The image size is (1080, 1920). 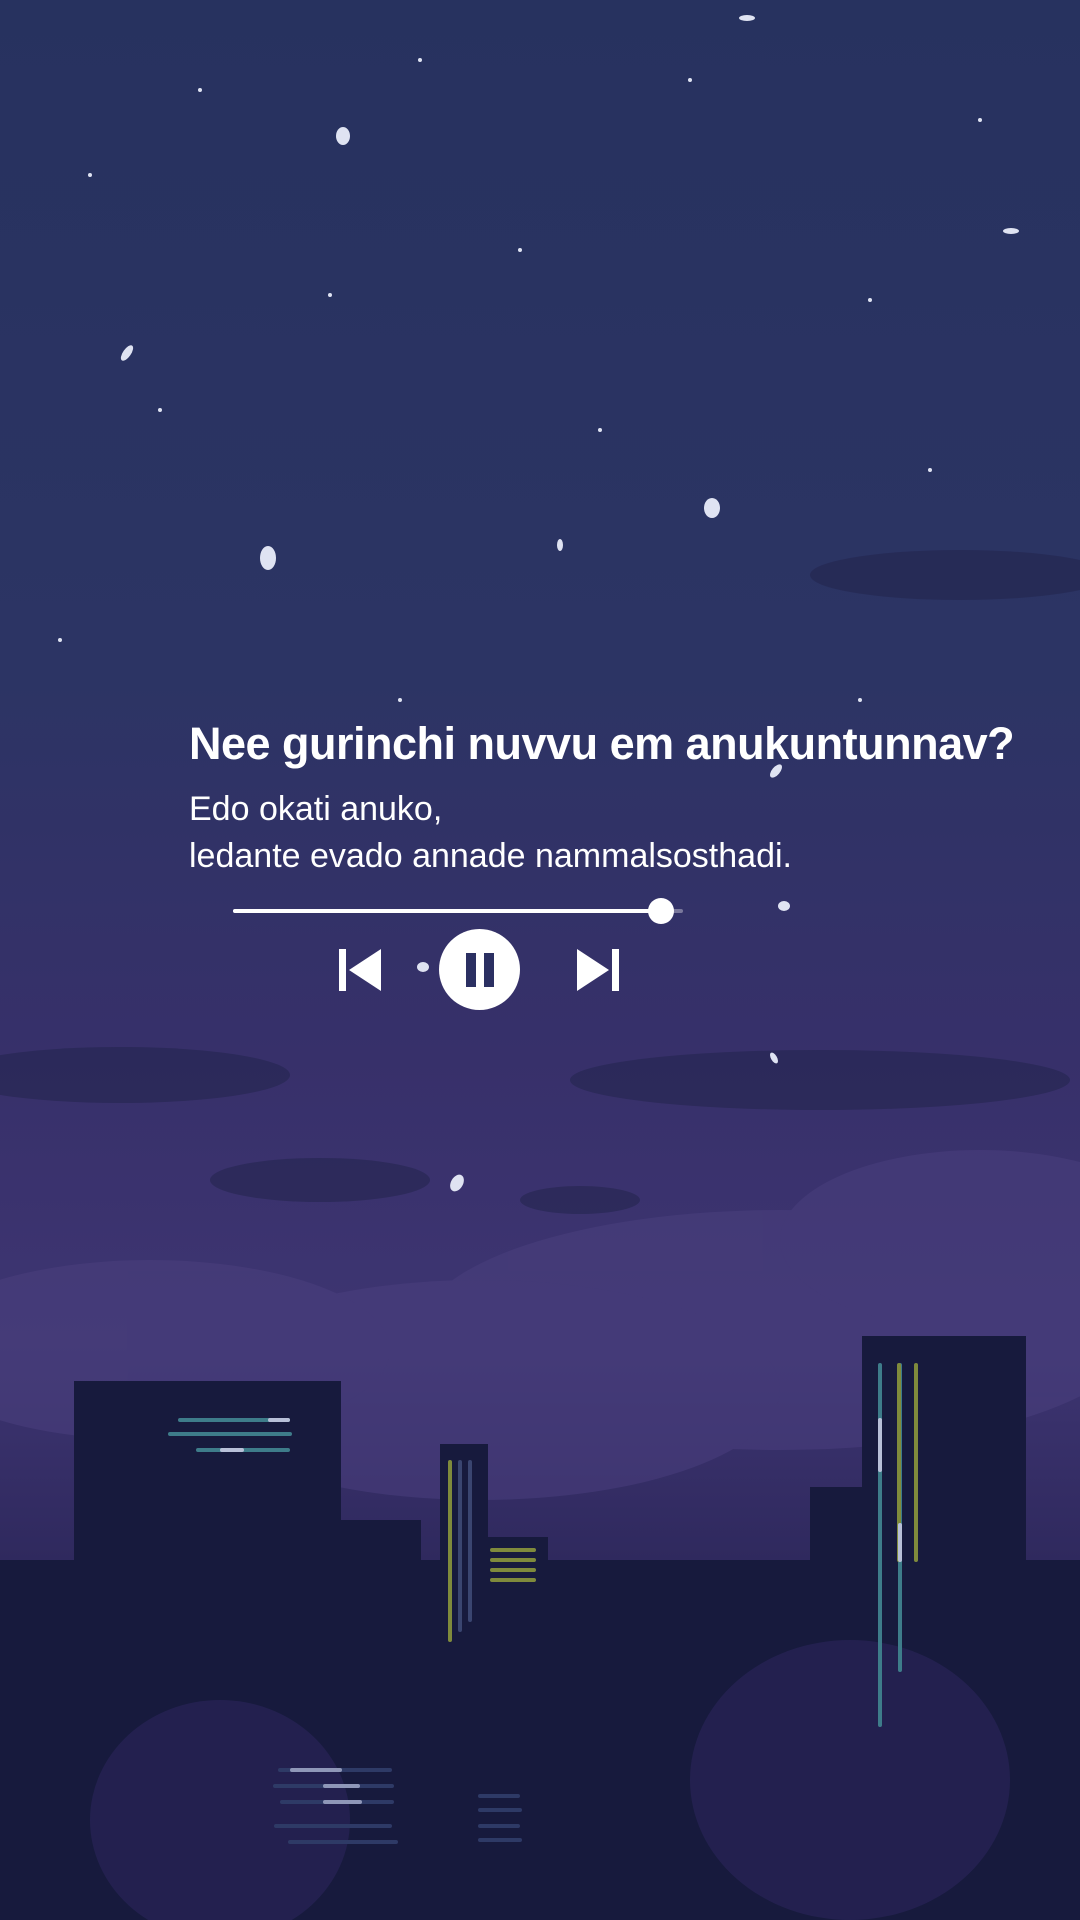 I want to click on lyric-line-1: Edo okati anuko,, so click(x=316, y=809).